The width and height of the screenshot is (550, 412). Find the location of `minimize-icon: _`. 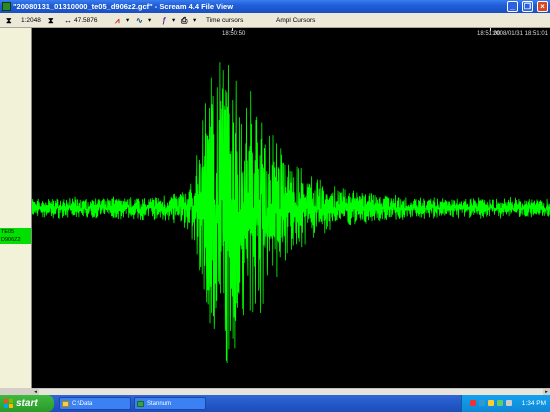

minimize-icon: _ is located at coordinates (512, 6).